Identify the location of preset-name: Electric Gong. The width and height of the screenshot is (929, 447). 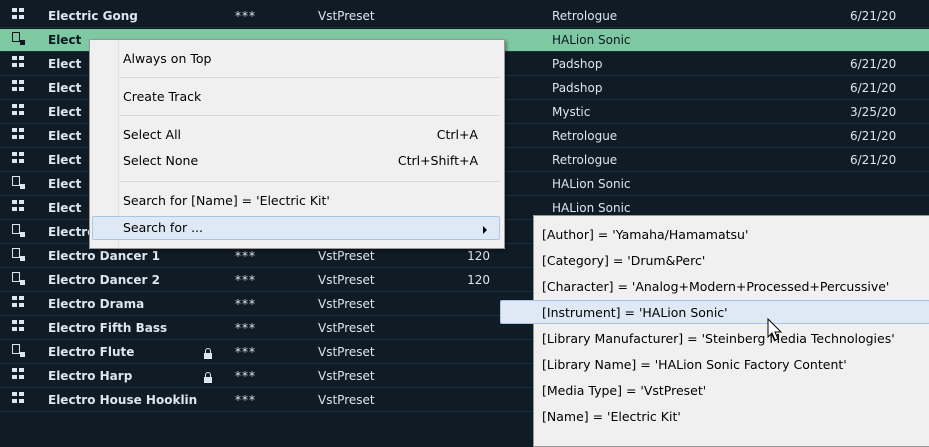
(93, 16).